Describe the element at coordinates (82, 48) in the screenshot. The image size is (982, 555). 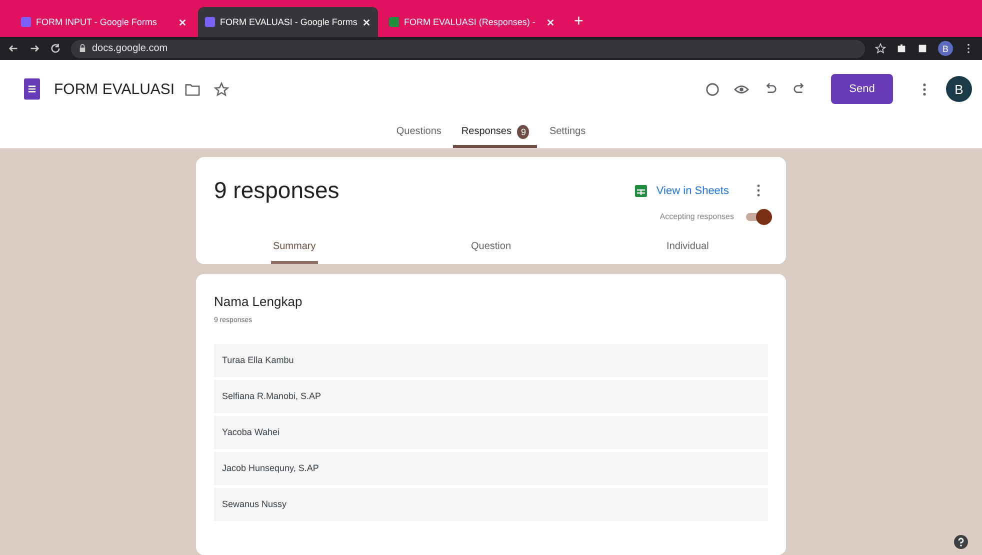
I see `lock-icon` at that location.